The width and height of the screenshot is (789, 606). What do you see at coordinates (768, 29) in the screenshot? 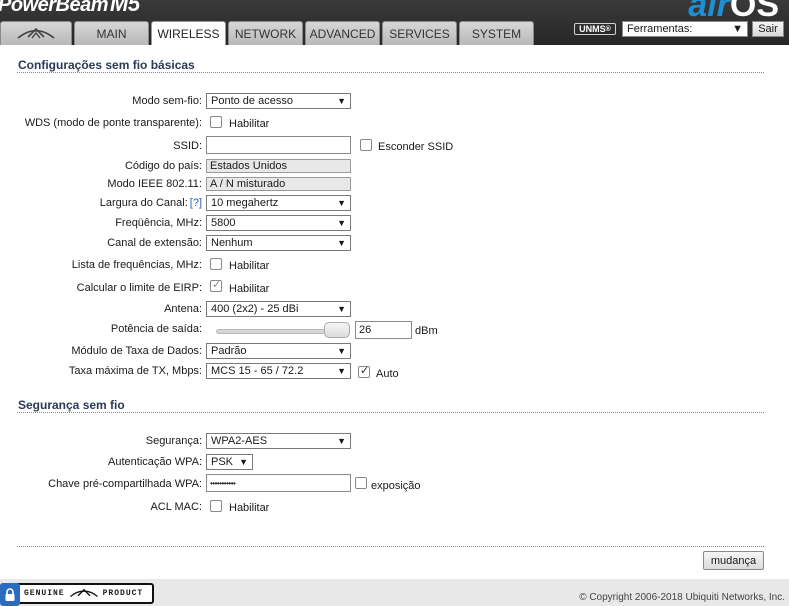
I see `logout-button: Sair` at bounding box center [768, 29].